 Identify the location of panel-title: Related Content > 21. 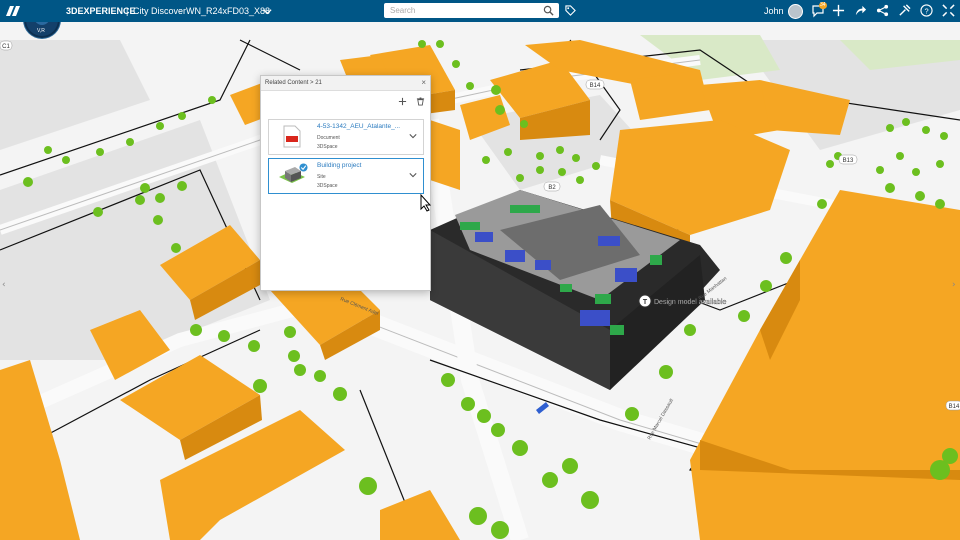
(293, 83).